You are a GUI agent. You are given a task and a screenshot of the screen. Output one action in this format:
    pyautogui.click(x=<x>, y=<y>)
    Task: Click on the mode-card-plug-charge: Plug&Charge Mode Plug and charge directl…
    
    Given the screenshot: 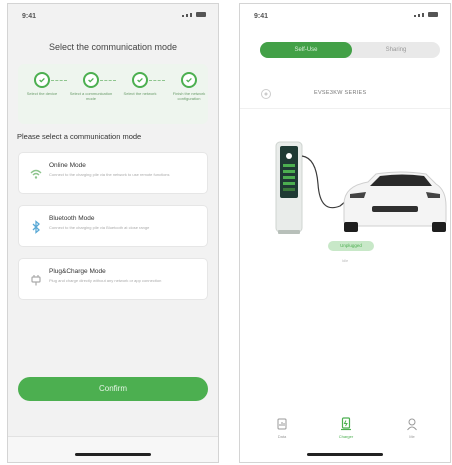 What is the action you would take?
    pyautogui.click(x=113, y=279)
    